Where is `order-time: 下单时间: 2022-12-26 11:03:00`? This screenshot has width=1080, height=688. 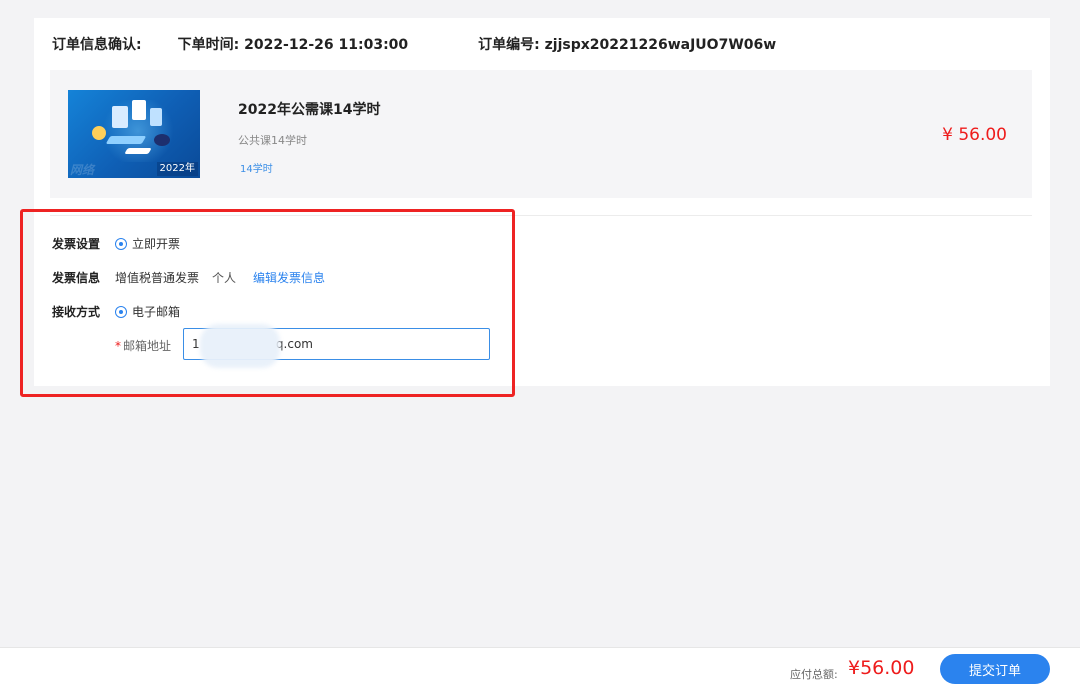
order-time: 下单时间: 2022-12-26 11:03:00 is located at coordinates (293, 44).